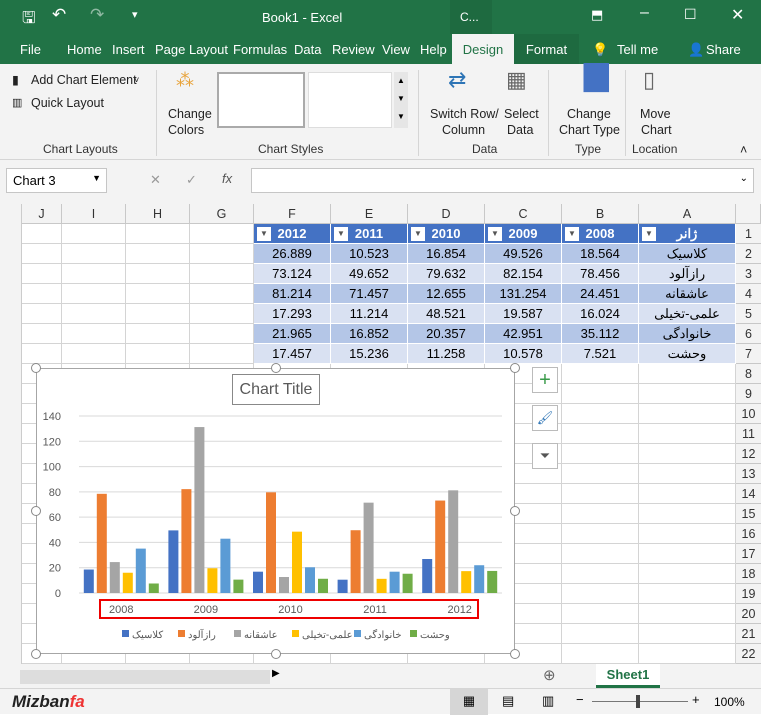  Describe the element at coordinates (548, 701) in the screenshot. I see `page-break-view-icon: ▥` at that location.